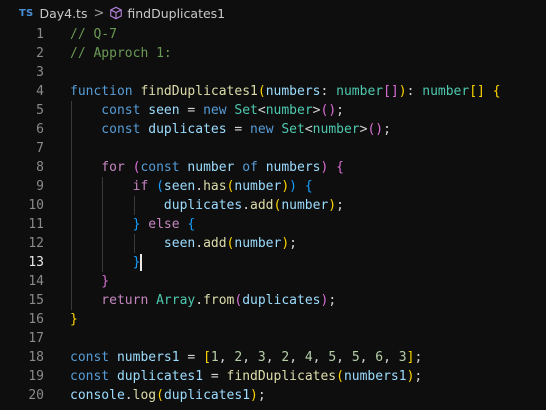 This screenshot has width=546, height=410. Describe the element at coordinates (273, 34) in the screenshot. I see `code-line: 1 // Q-7` at that location.